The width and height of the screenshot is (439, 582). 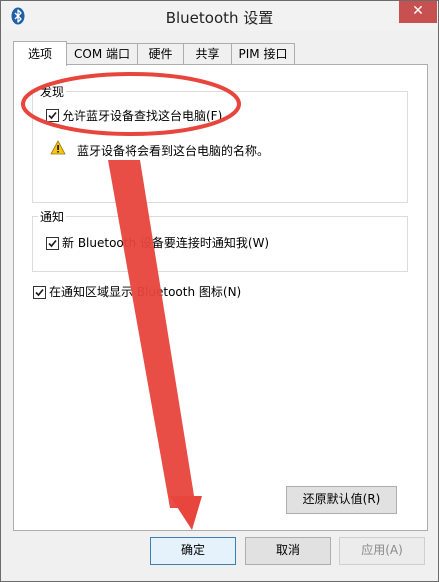 I want to click on show-tray-icon-checkbox, so click(x=39, y=292).